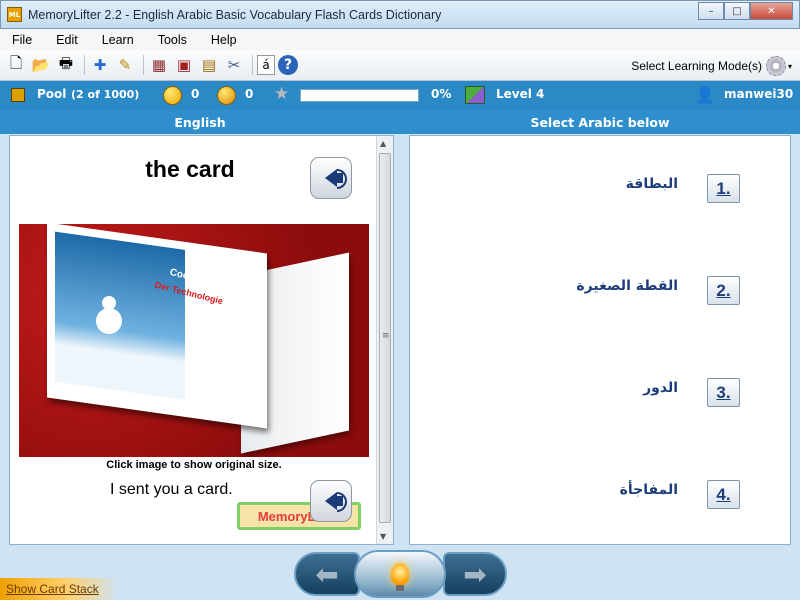 Image resolution: width=800 pixels, height=600 pixels. What do you see at coordinates (157, 326) in the screenshot?
I see `image-card-front` at bounding box center [157, 326].